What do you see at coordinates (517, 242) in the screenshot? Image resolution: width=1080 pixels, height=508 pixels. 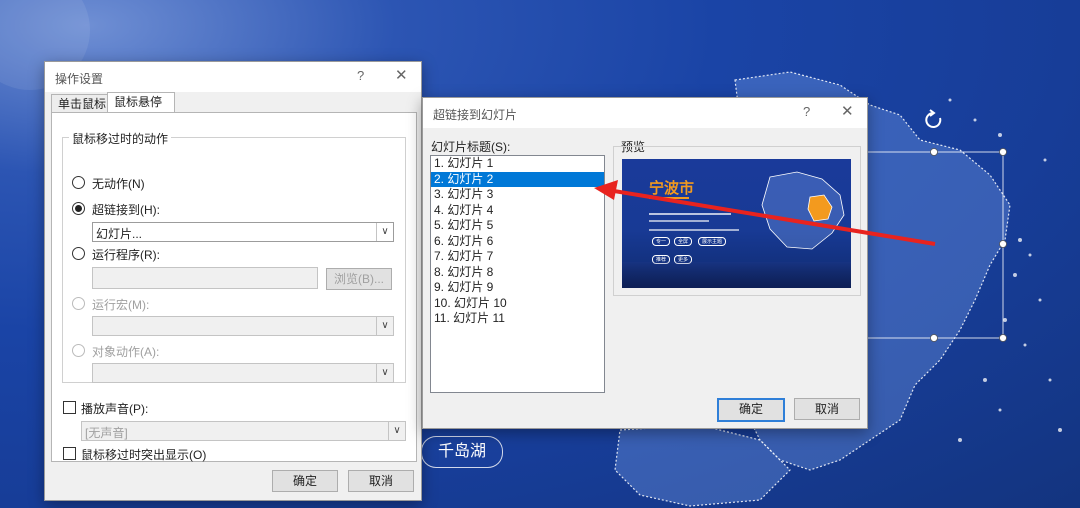 I see `list-item: 6. 幻灯片 6` at bounding box center [517, 242].